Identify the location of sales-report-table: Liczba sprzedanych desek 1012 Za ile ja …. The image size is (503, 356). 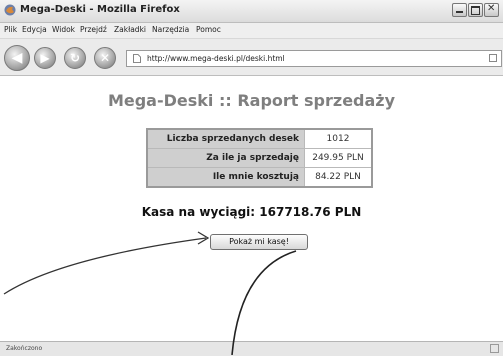
(259, 158).